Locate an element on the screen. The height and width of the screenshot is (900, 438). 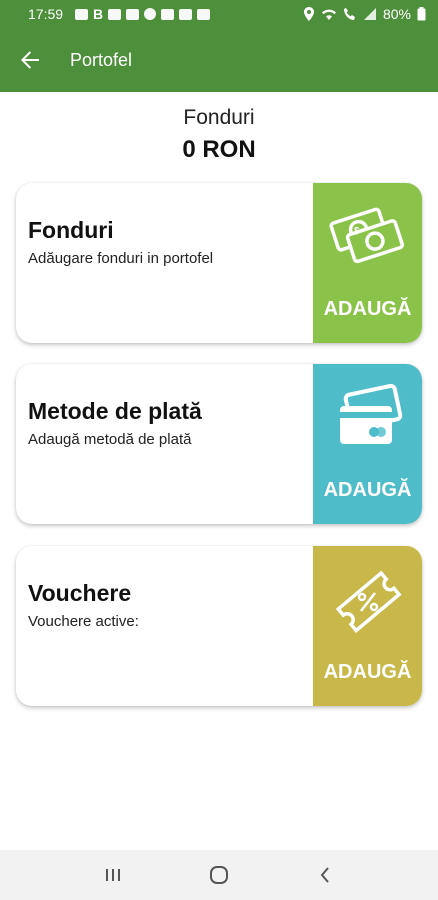
credit-card-icon is located at coordinates (370, 413).